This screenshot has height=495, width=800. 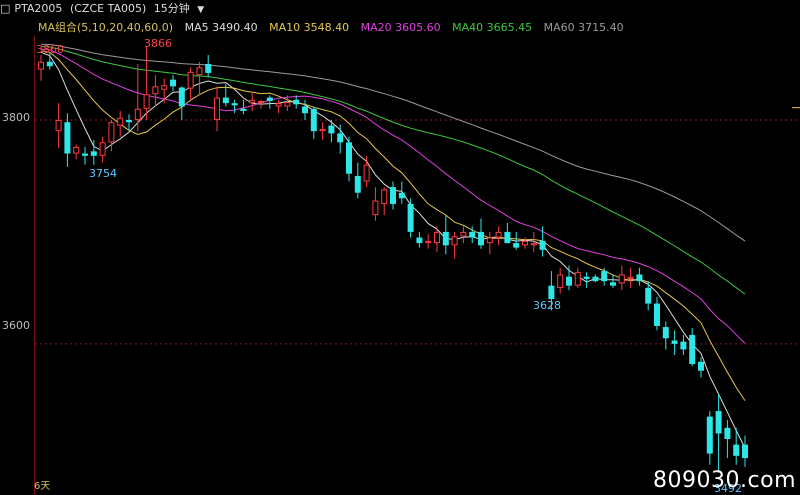 I want to click on annotation-high-3860: 3860, so click(x=50, y=49).